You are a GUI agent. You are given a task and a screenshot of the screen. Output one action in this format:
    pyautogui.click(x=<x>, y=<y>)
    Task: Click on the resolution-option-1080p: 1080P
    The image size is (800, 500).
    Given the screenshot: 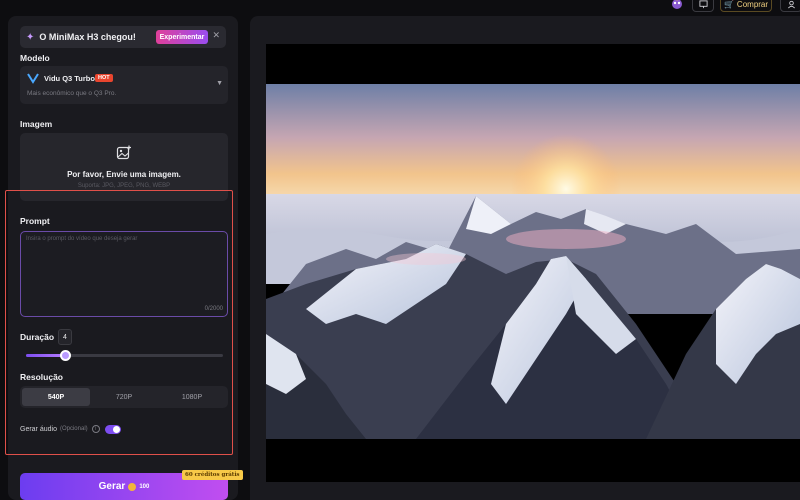 What is the action you would take?
    pyautogui.click(x=192, y=397)
    